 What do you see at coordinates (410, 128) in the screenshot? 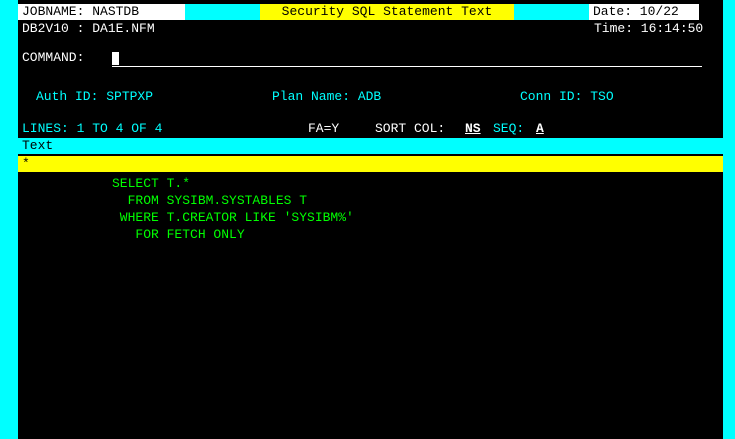
I see `sort-col-label: SORT COL:` at bounding box center [410, 128].